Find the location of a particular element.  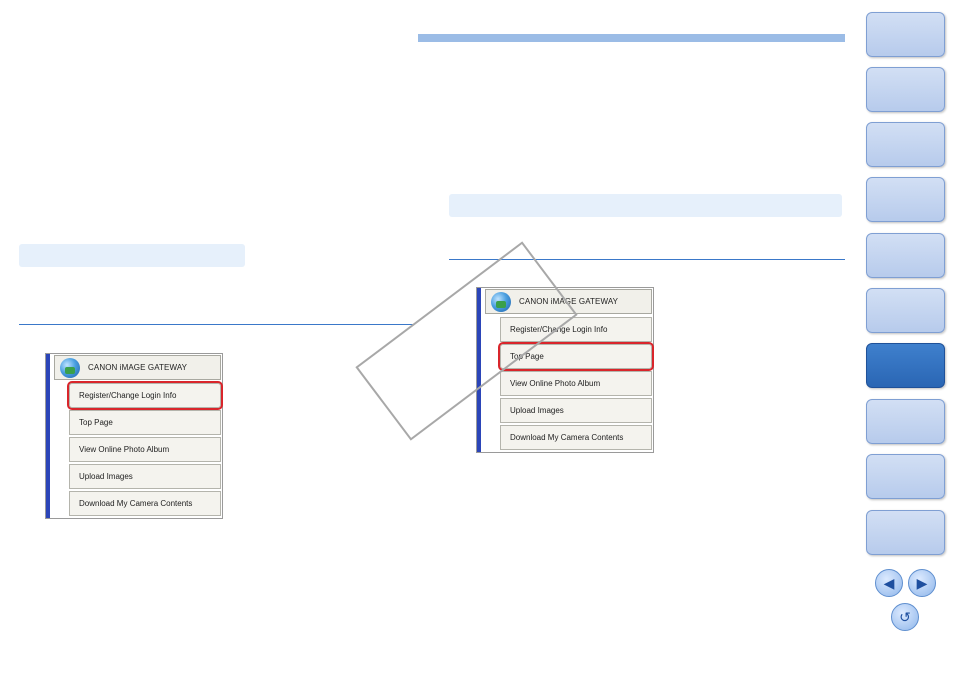

panel-accent is located at coordinates (48, 436).